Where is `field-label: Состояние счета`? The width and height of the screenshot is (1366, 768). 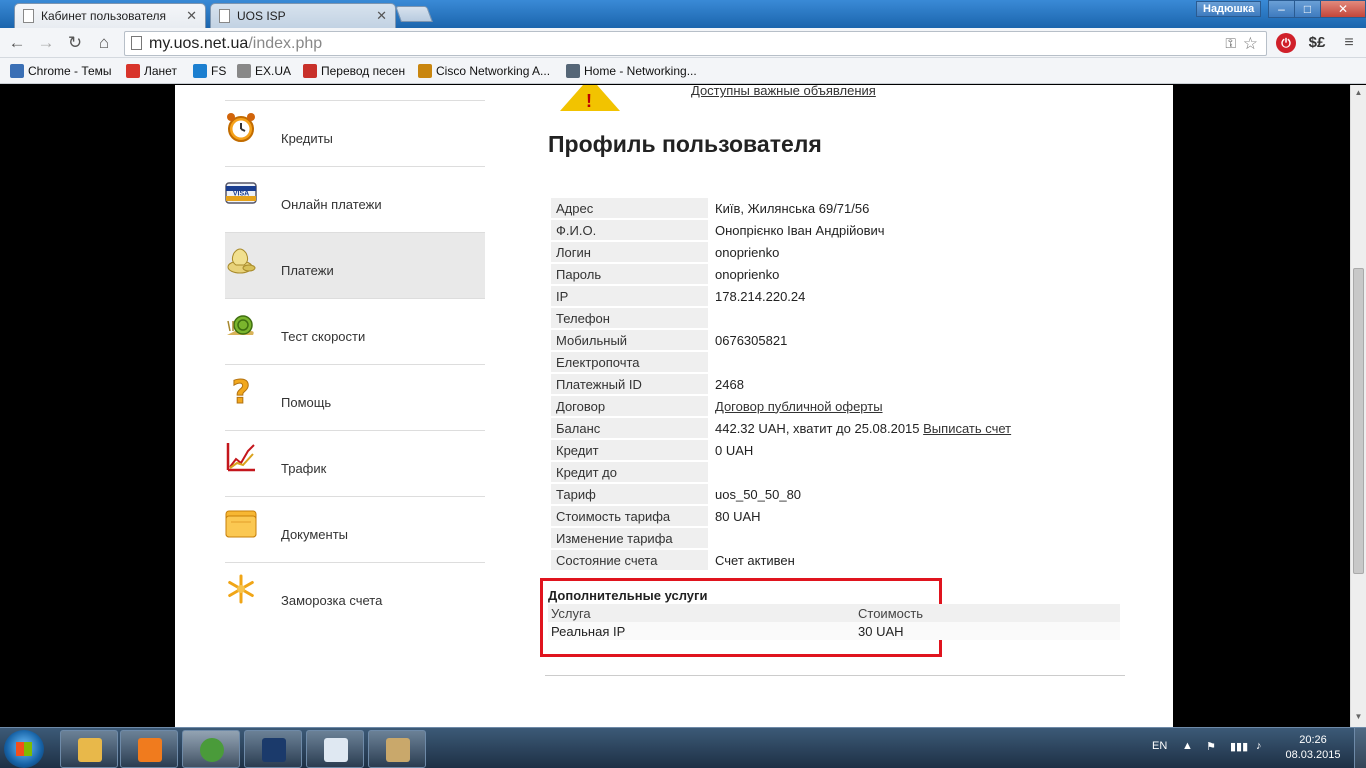
field-label: Состояние счета is located at coordinates (629, 560).